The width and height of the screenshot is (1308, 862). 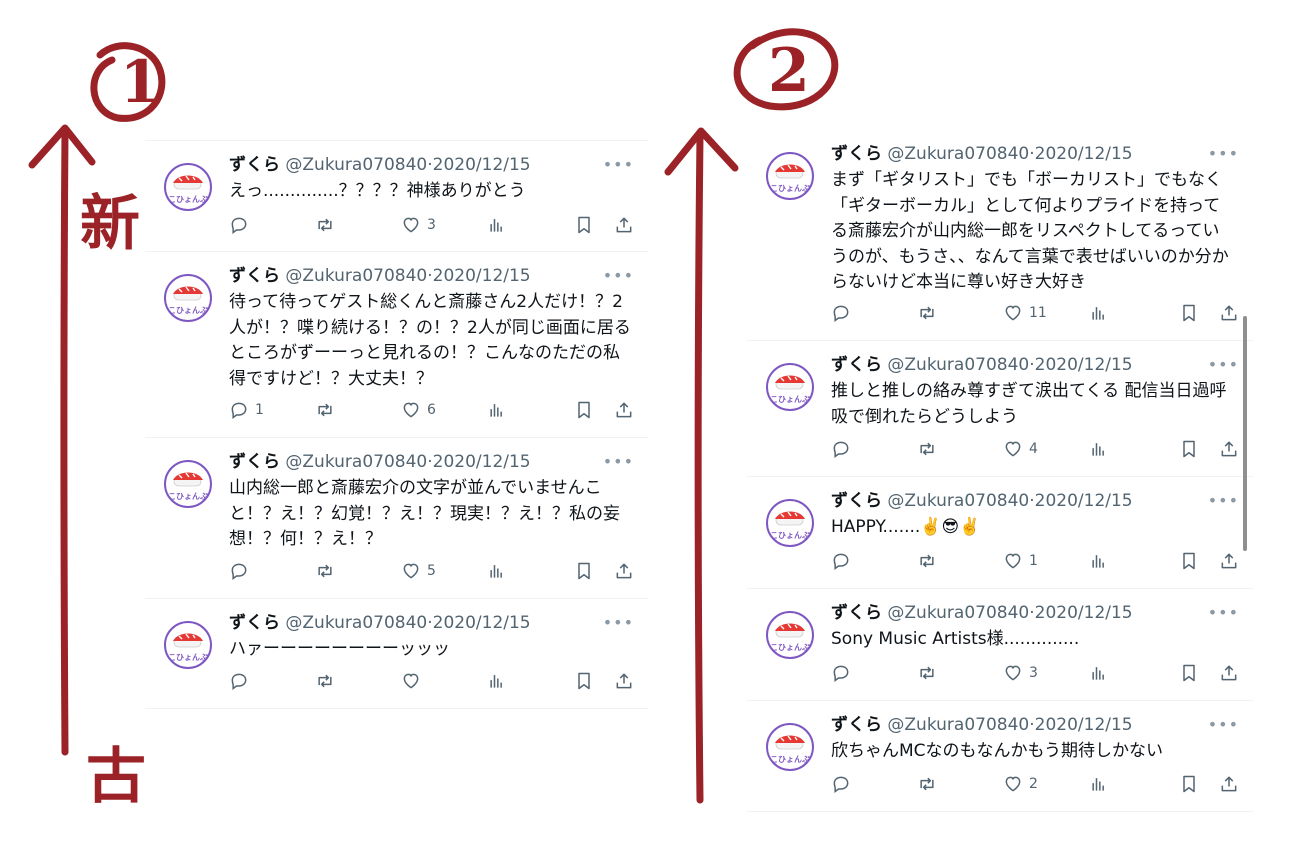 What do you see at coordinates (1046, 449) in the screenshot?
I see `like-button: 4` at bounding box center [1046, 449].